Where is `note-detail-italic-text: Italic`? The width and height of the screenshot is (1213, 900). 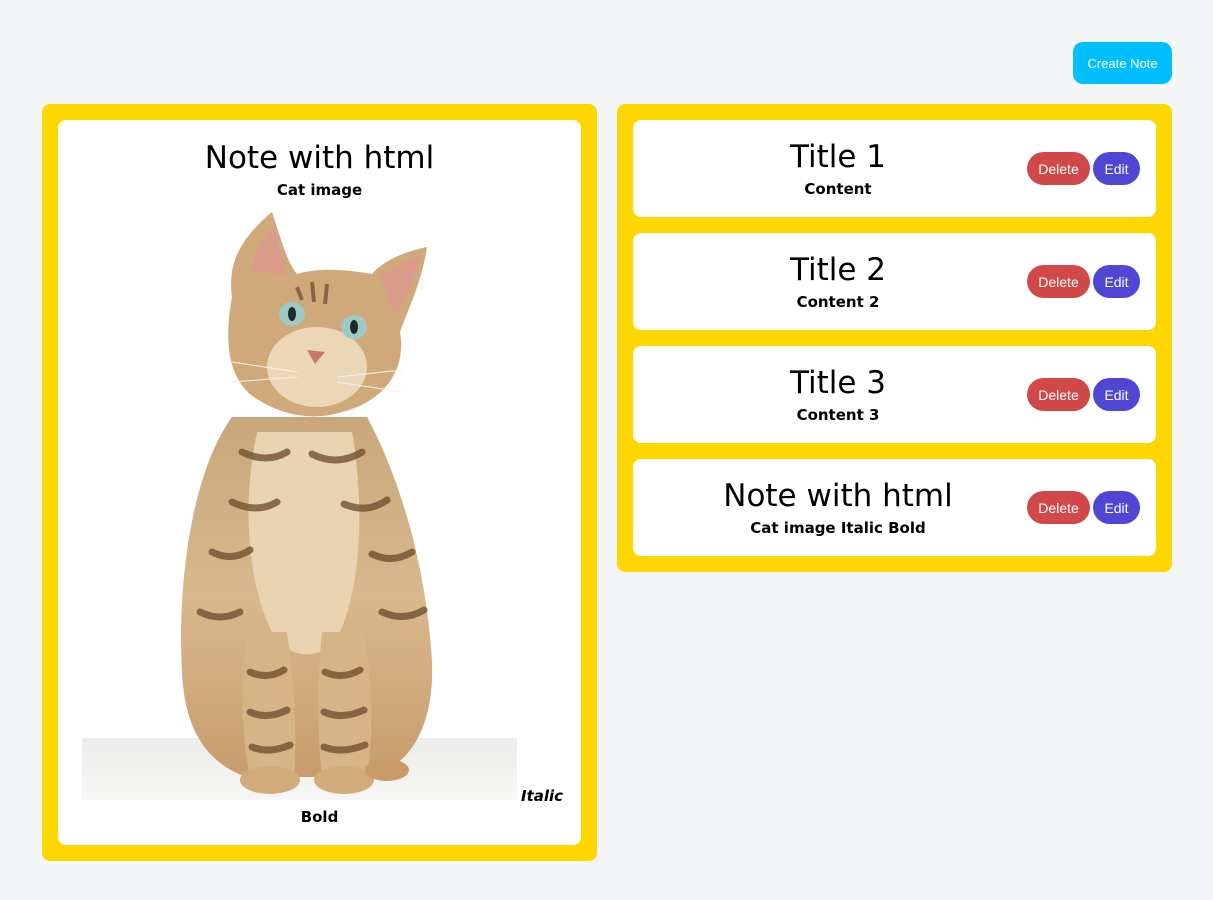 note-detail-italic-text: Italic is located at coordinates (542, 796).